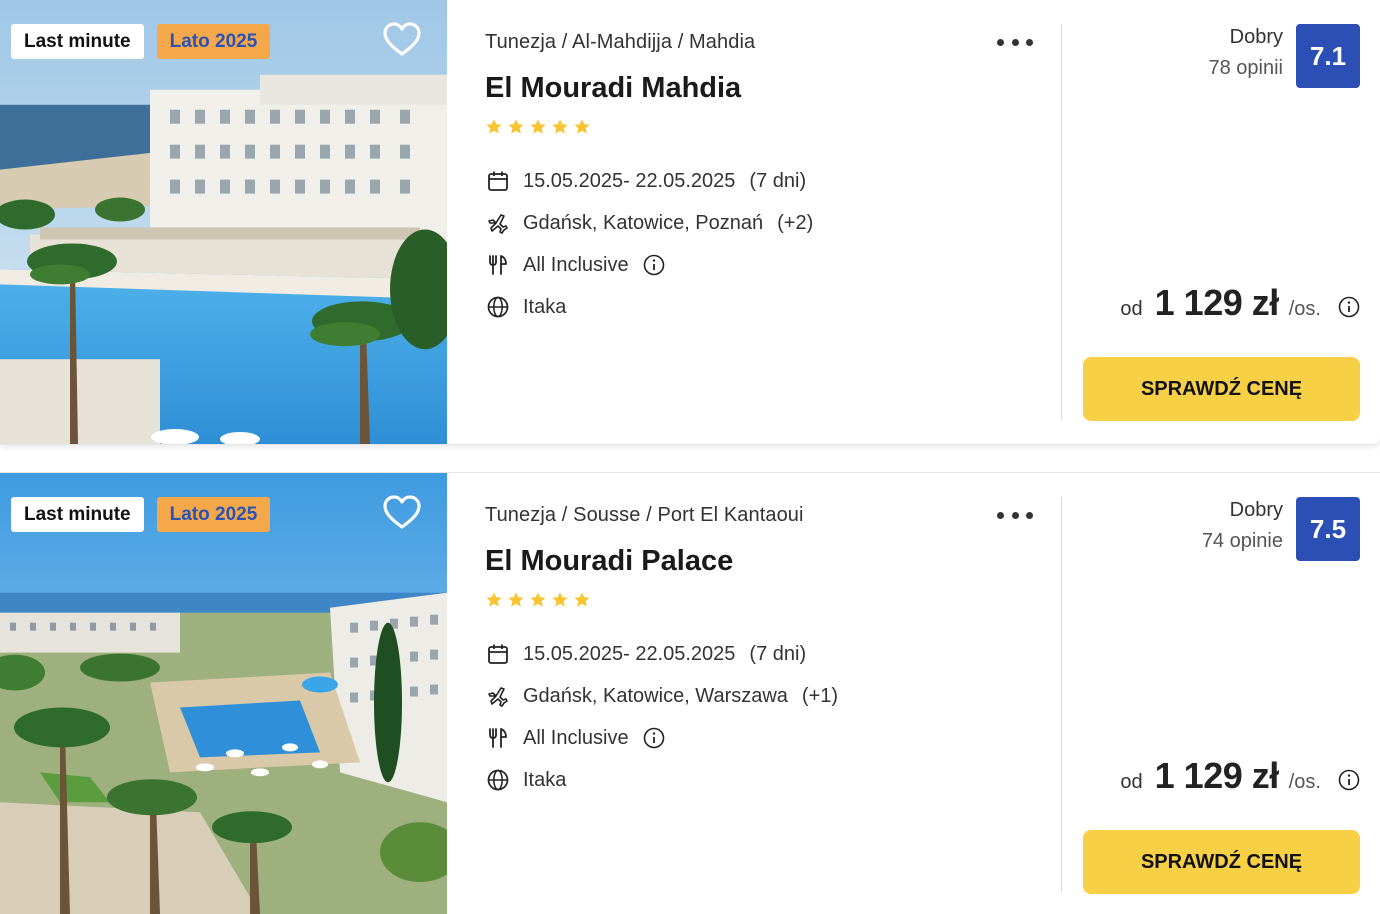  I want to click on breadcrumb: Tunezja / Al-Mahdijja / Mahdia, so click(620, 42).